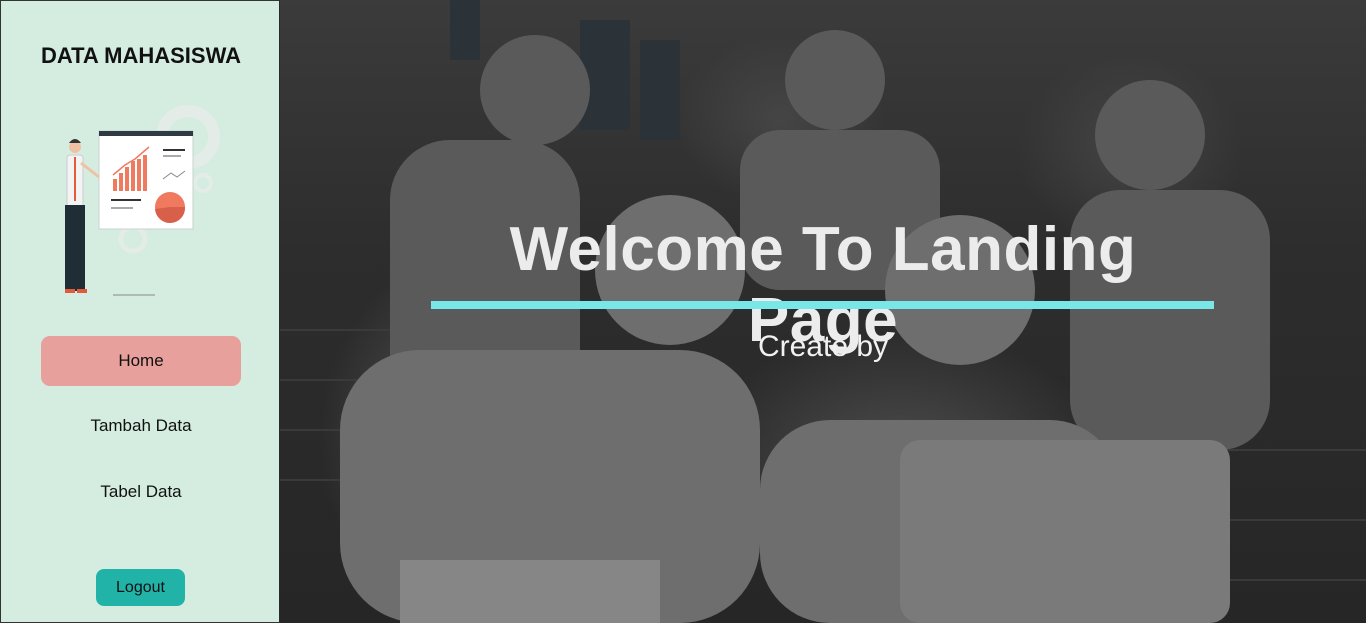  Describe the element at coordinates (141, 361) in the screenshot. I see `nav-home: Home` at that location.